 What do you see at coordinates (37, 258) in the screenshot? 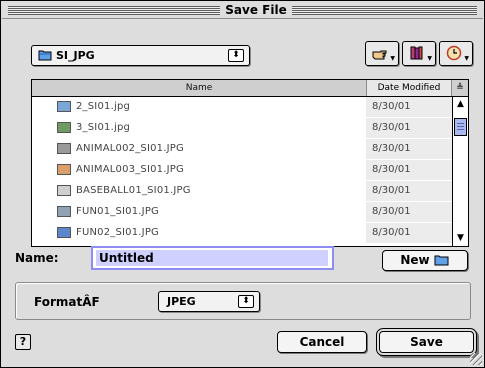
I see `name-label: Name:` at bounding box center [37, 258].